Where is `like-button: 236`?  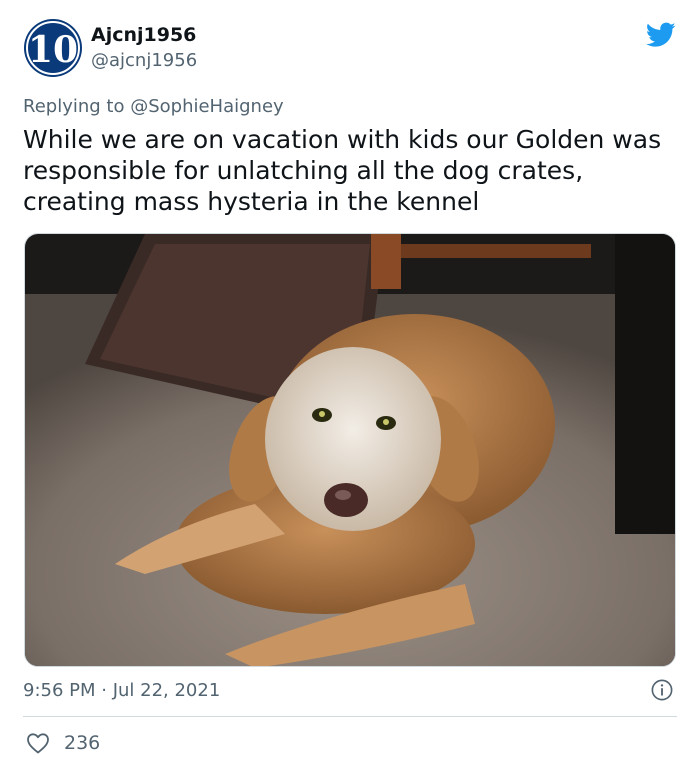 like-button: 236 is located at coordinates (63, 743).